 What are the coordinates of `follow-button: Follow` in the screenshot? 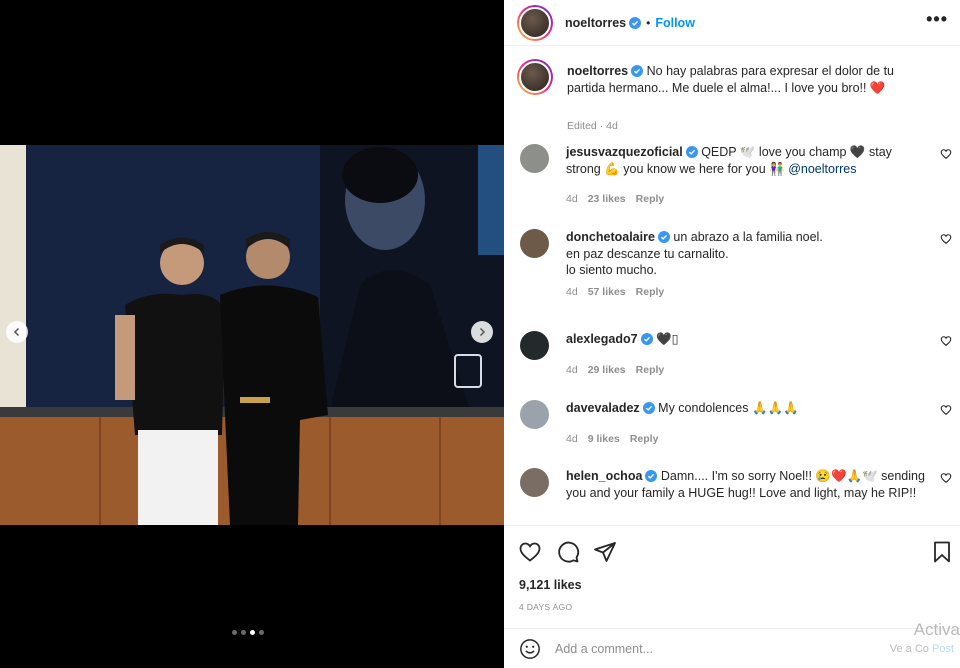 It's located at (675, 23).